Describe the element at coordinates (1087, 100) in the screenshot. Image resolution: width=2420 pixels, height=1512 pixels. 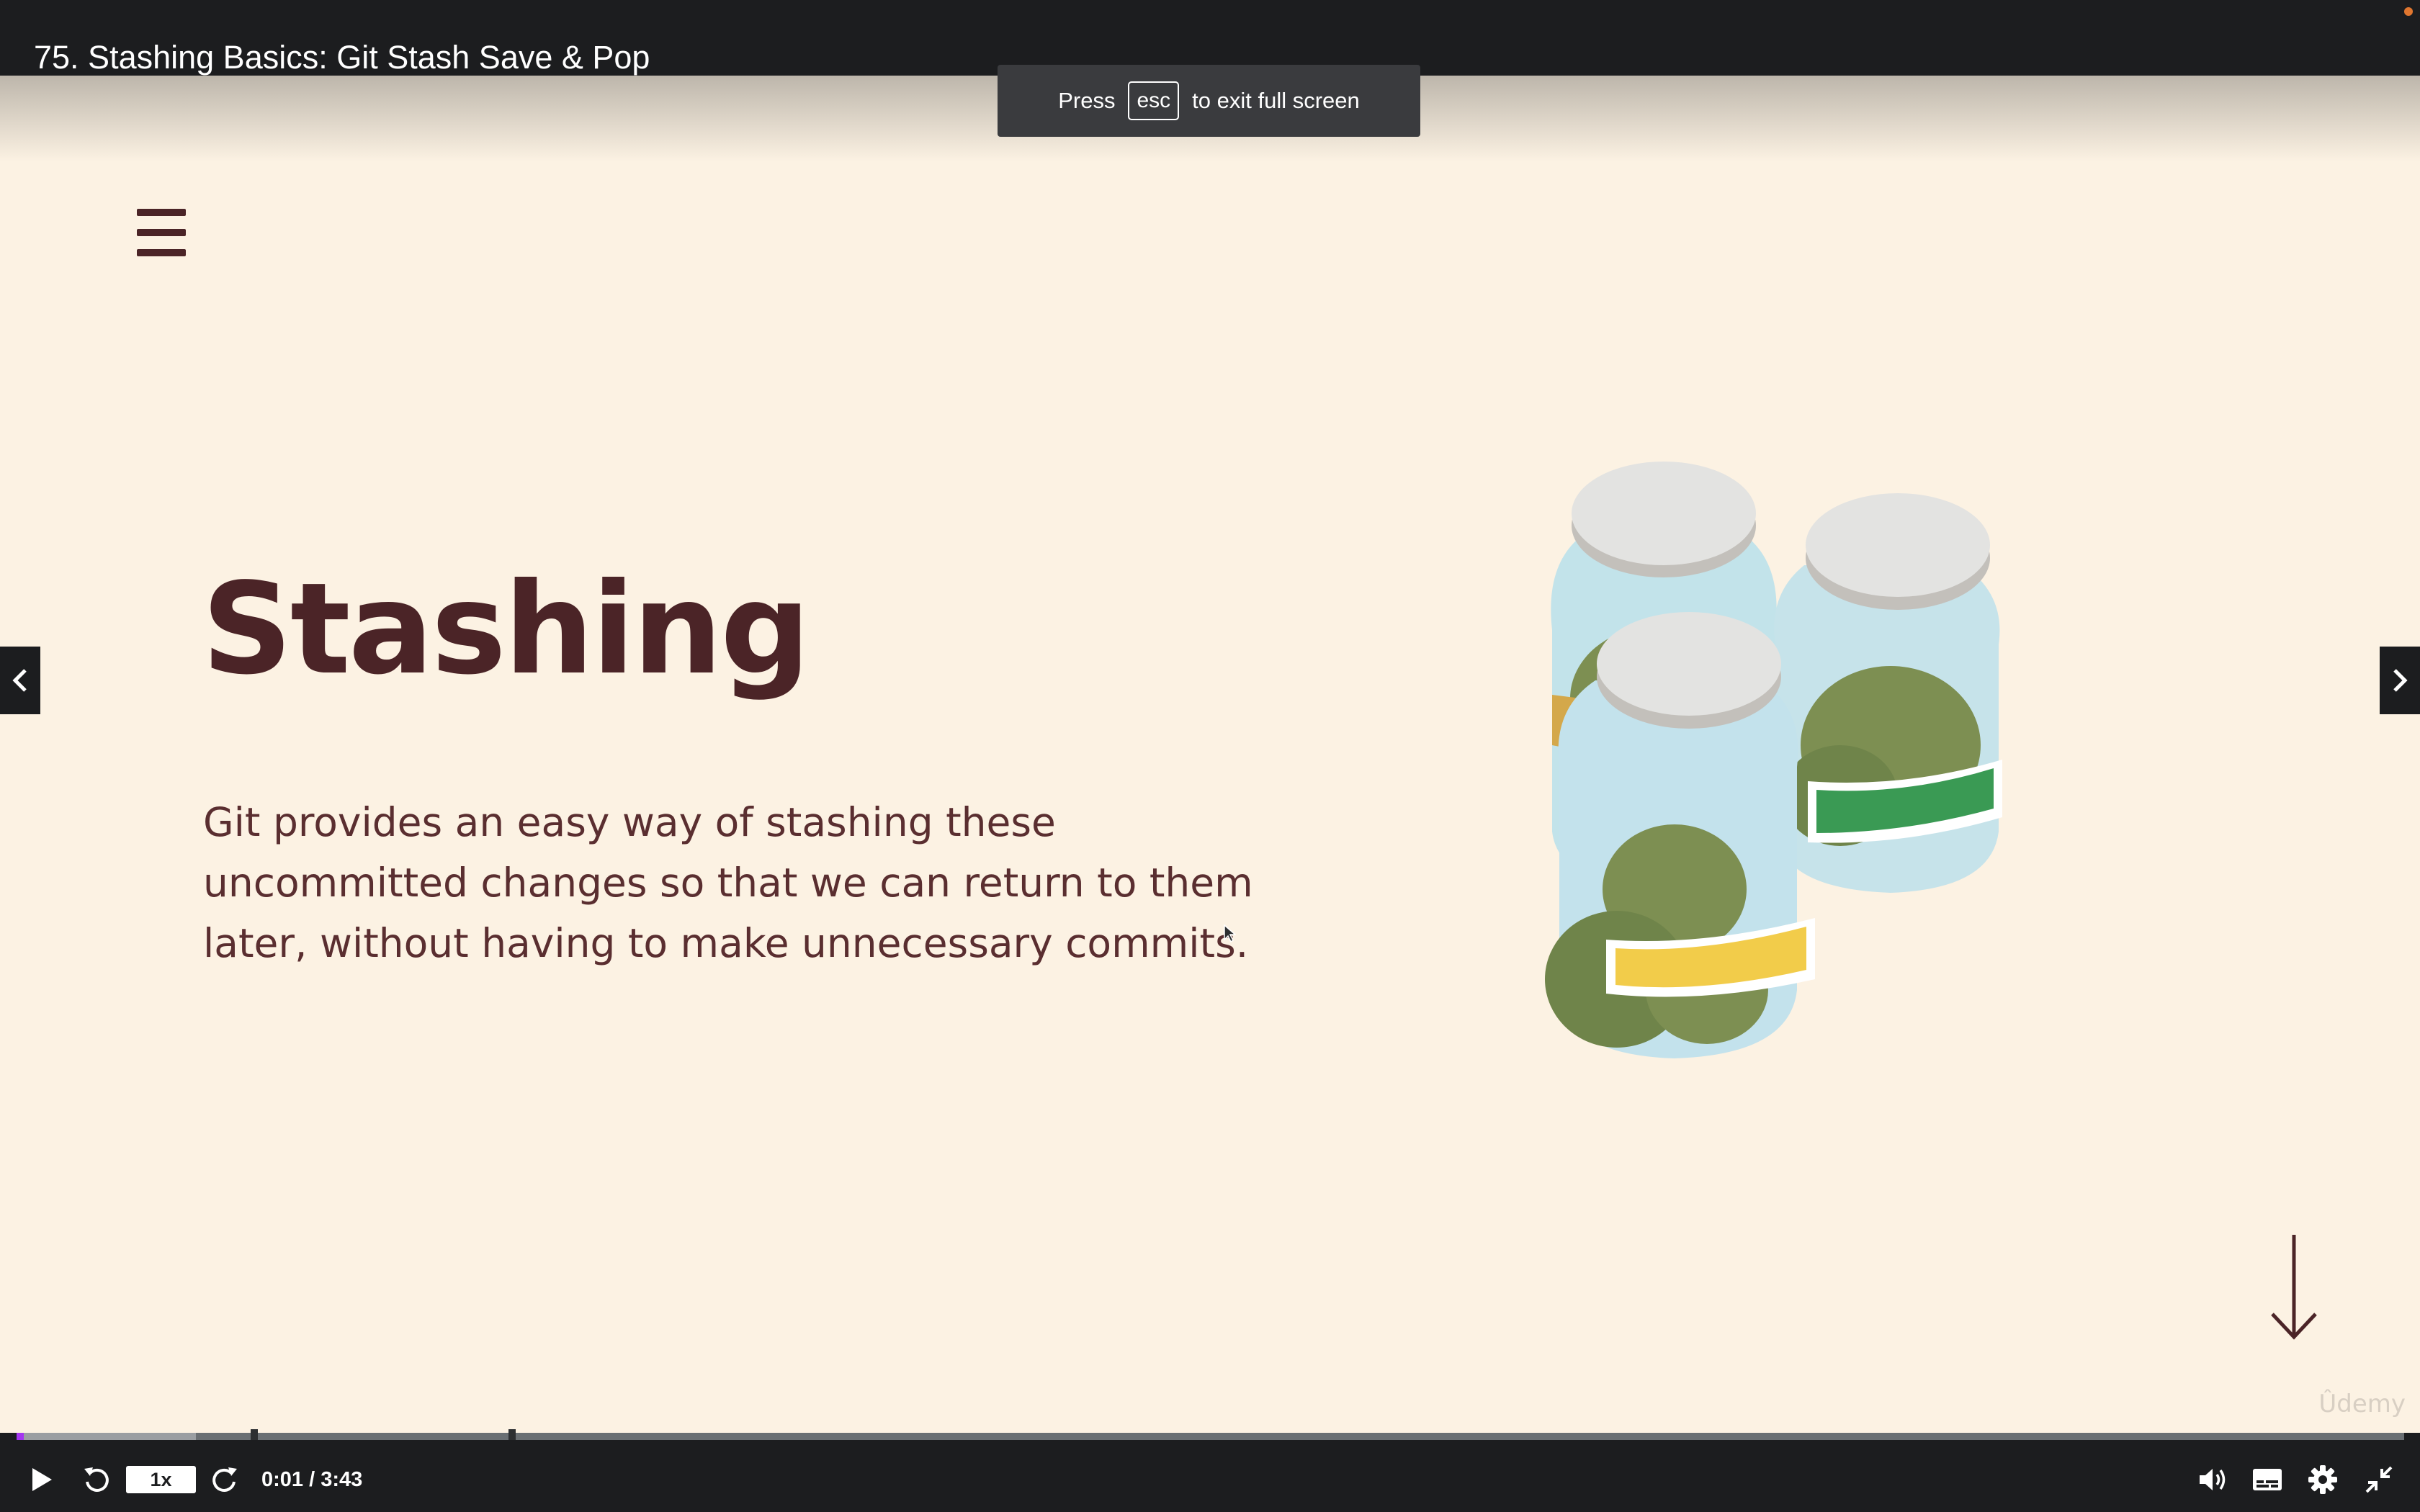
I see `notice-press-text: Press` at that location.